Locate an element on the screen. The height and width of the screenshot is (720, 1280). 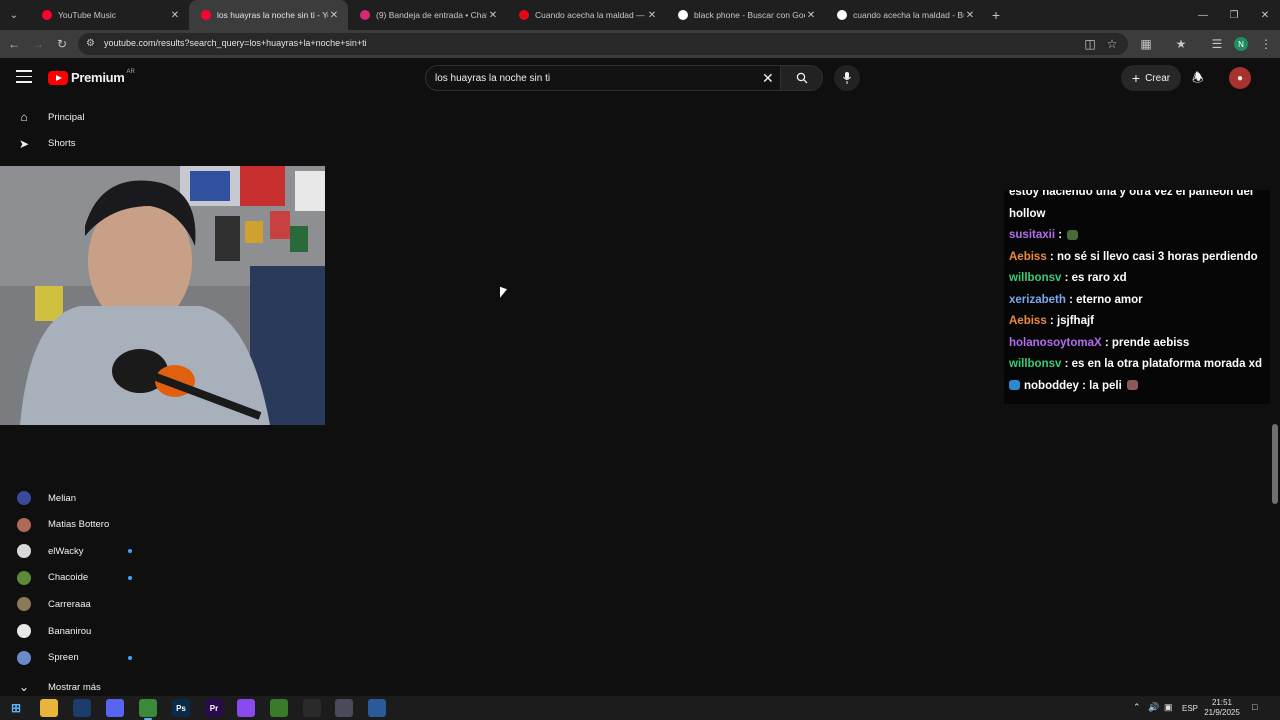
reload-icon: ↻ is located at coordinates (62, 44).